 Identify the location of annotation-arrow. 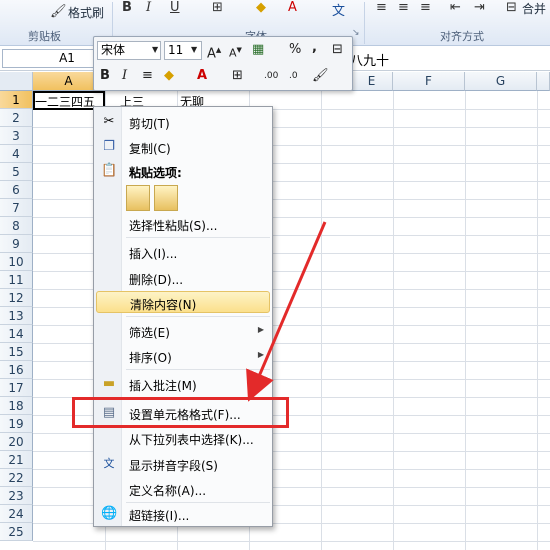
(286, 311).